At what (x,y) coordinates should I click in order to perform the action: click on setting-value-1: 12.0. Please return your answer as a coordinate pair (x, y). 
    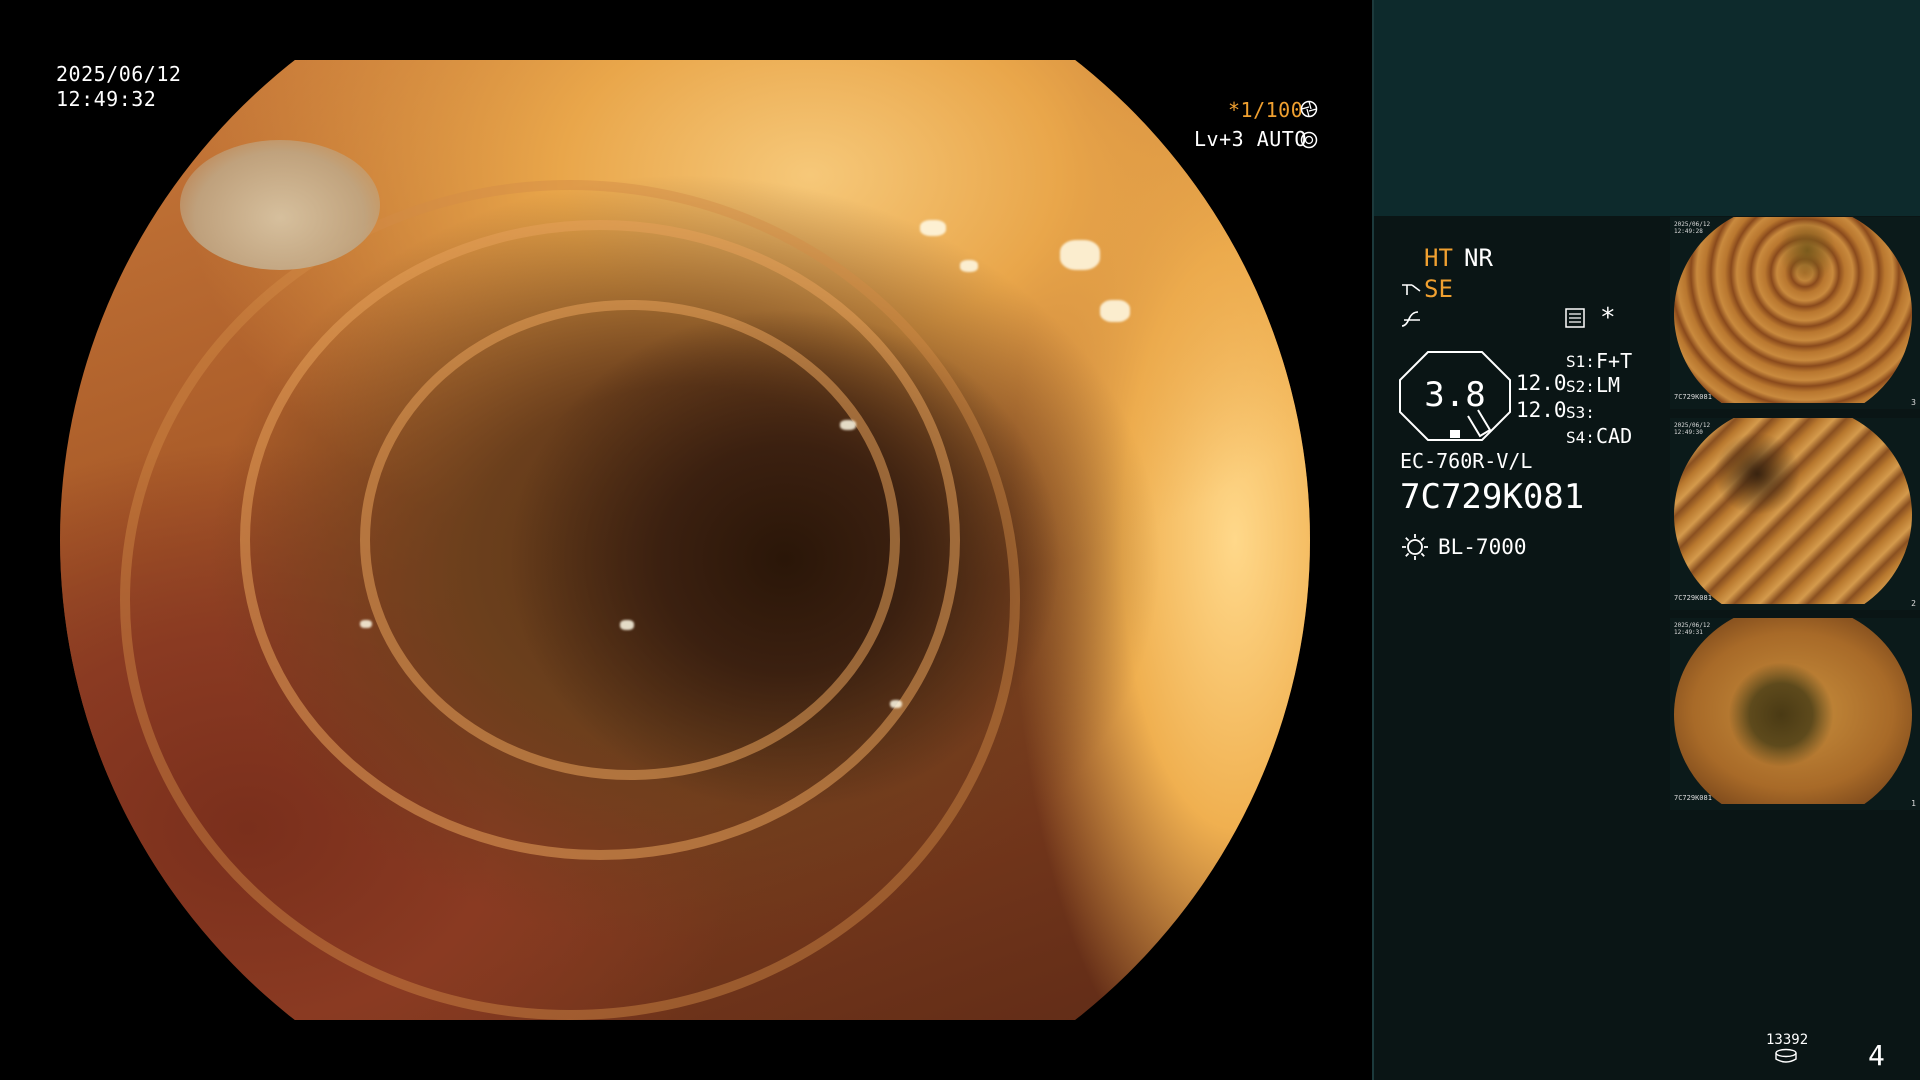
    Looking at the image, I should click on (1541, 383).